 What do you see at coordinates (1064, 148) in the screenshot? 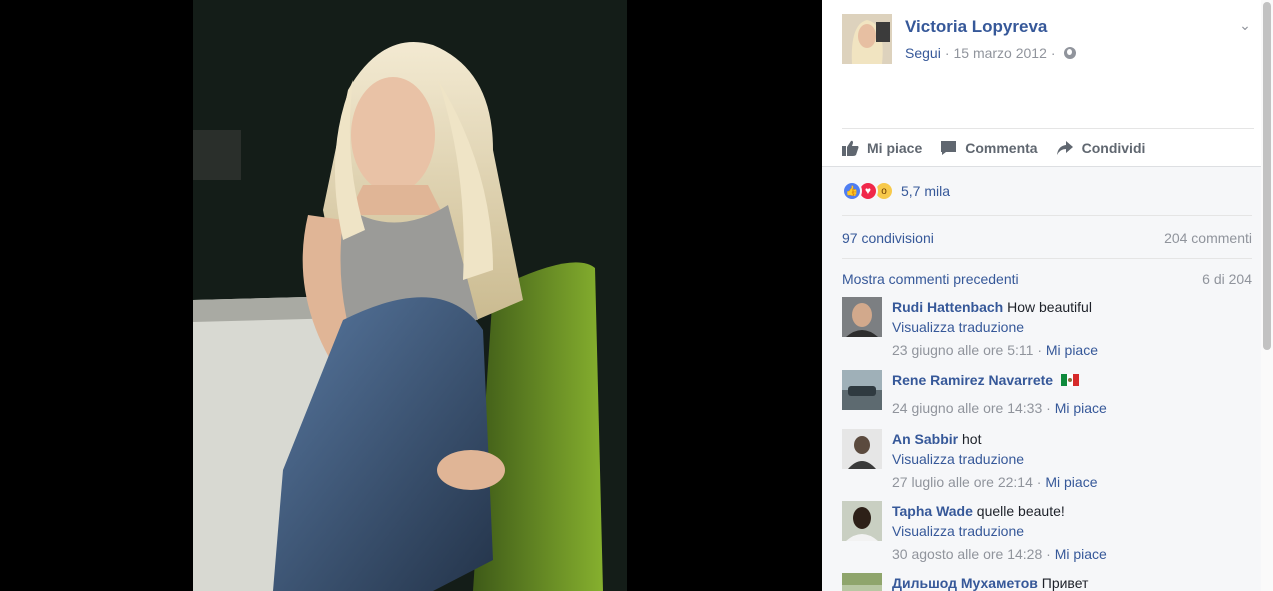
I see `share-arrow-icon` at bounding box center [1064, 148].